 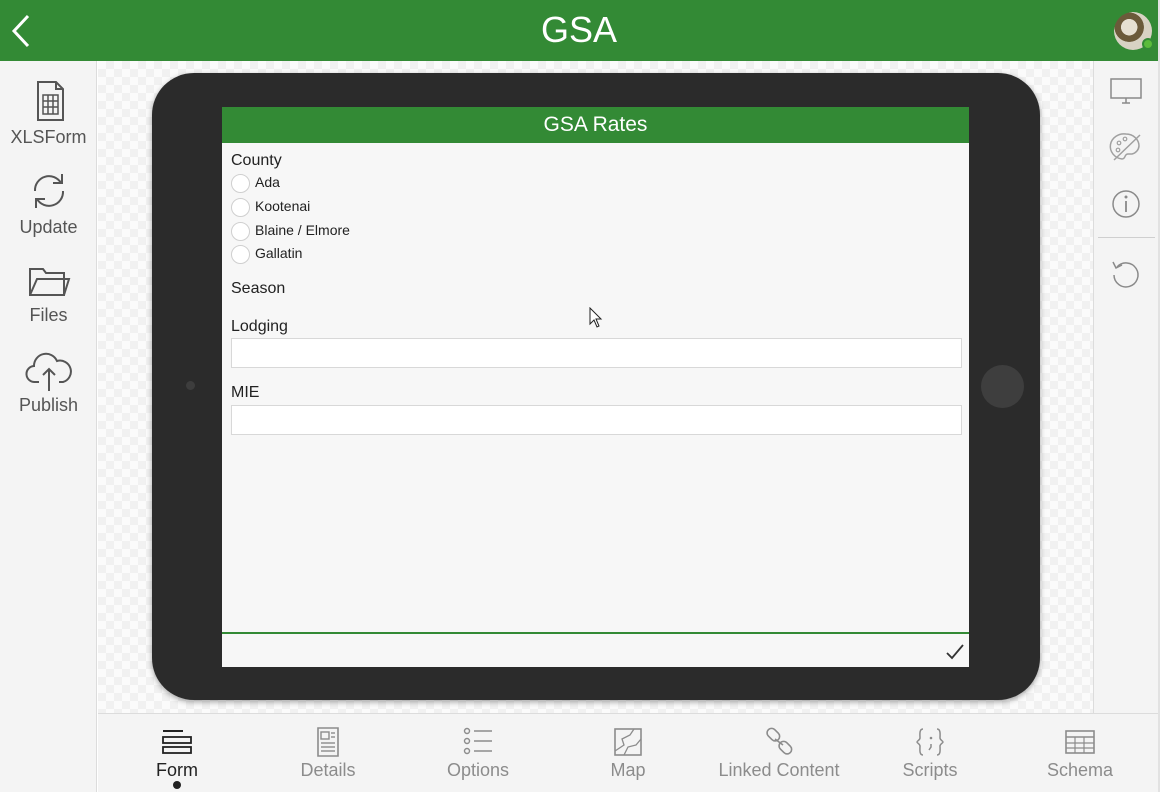 I want to click on tab-label: Options, so click(x=478, y=770).